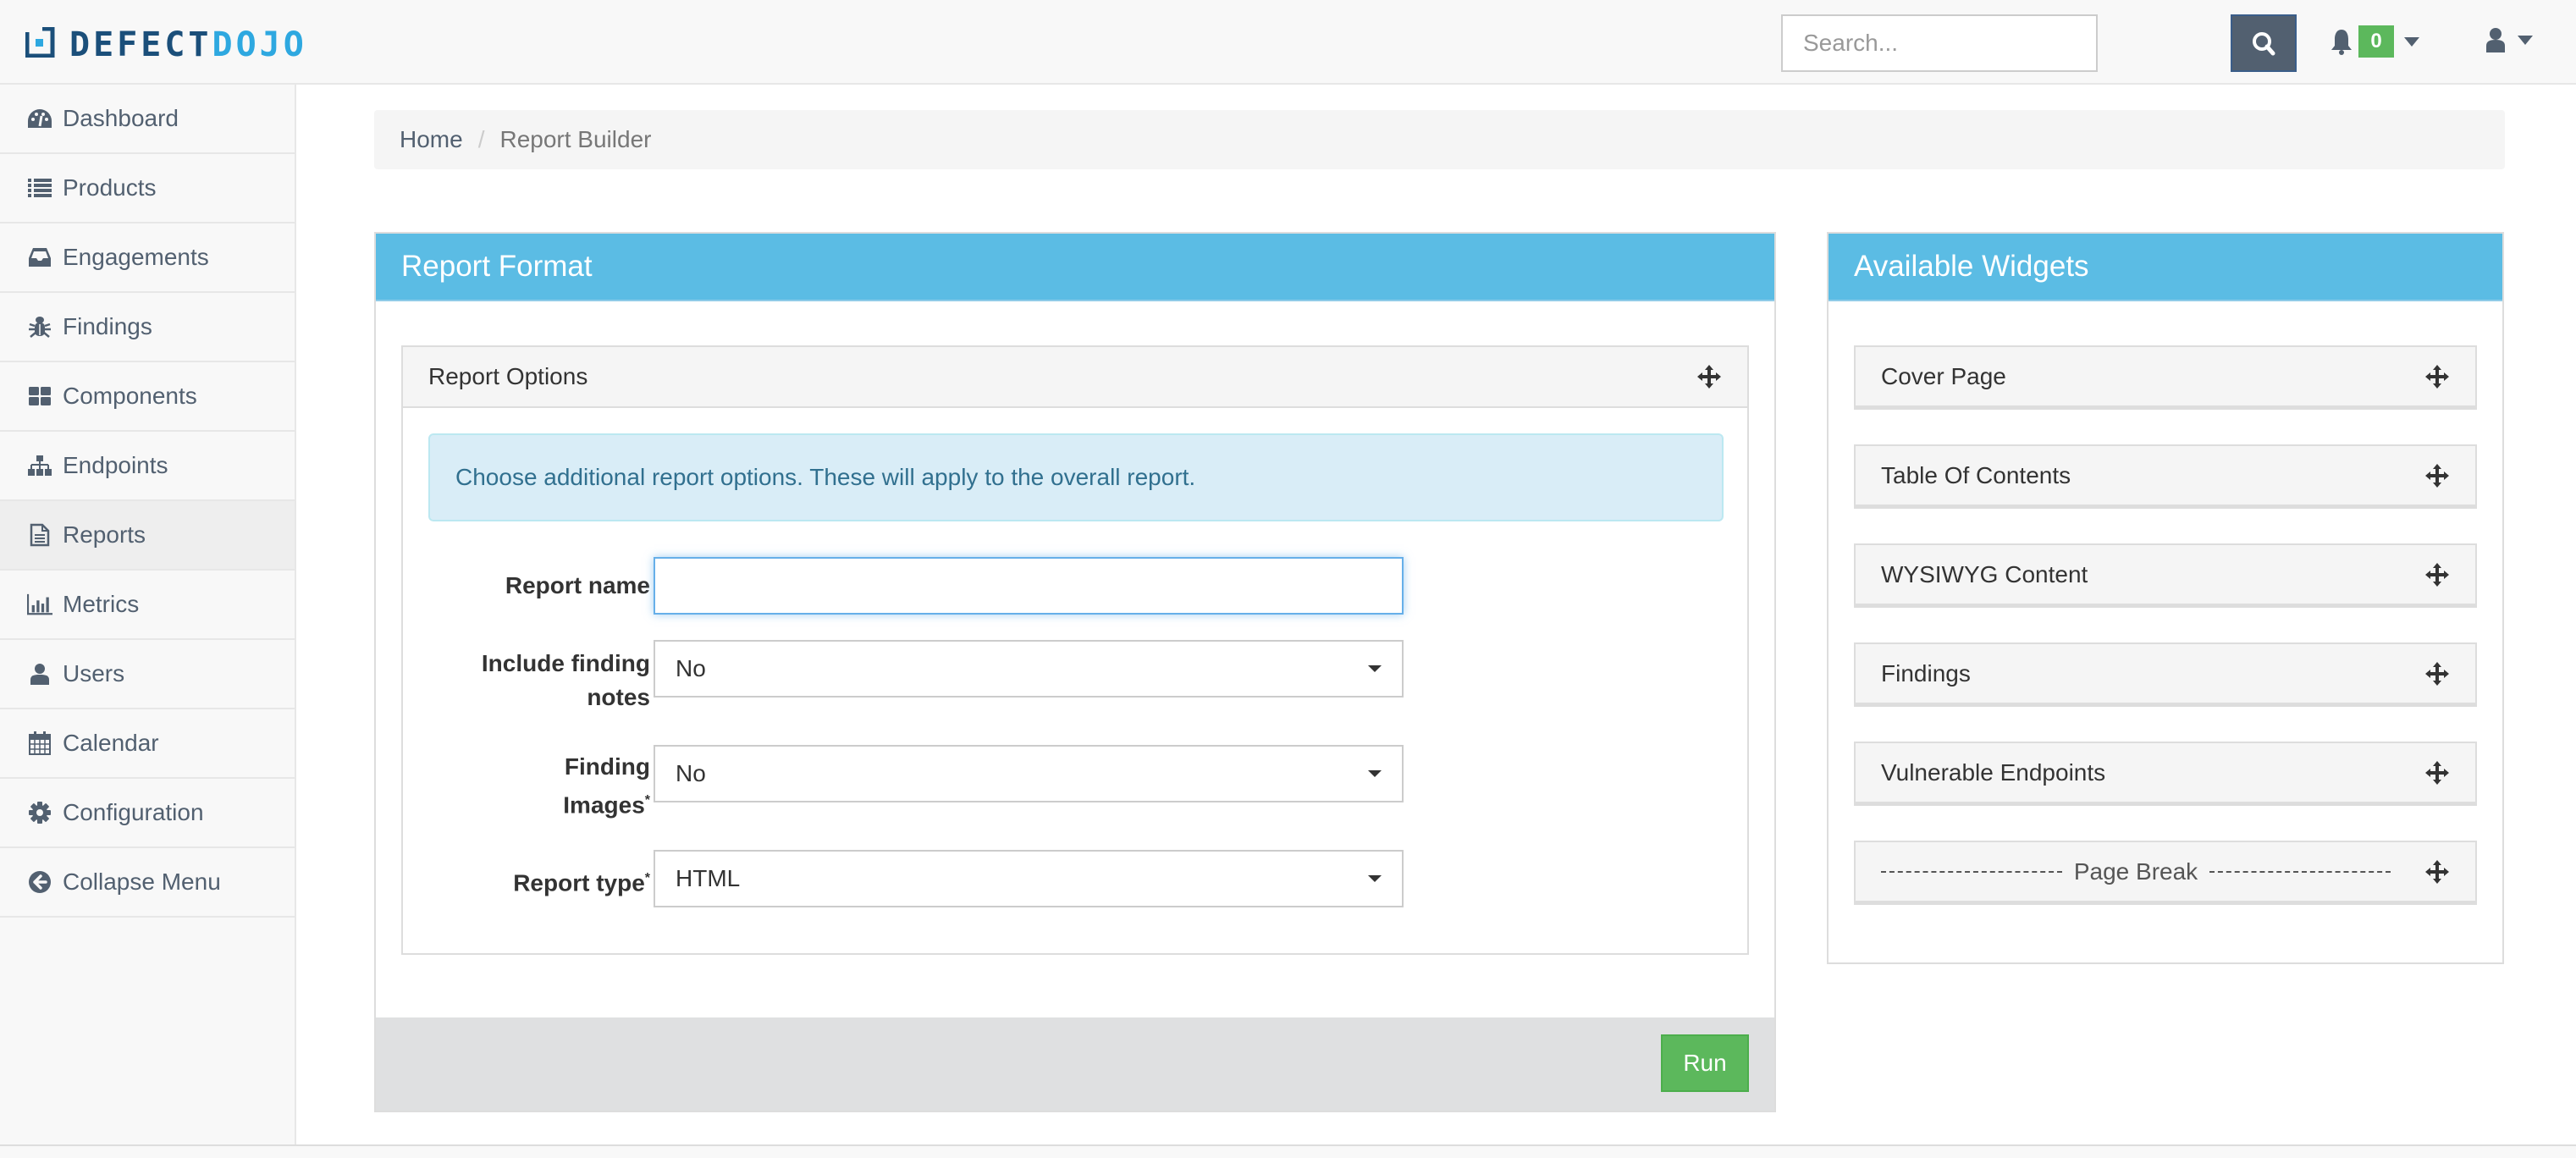 The width and height of the screenshot is (2576, 1158). Describe the element at coordinates (691, 668) in the screenshot. I see `include-notes-value: No` at that location.